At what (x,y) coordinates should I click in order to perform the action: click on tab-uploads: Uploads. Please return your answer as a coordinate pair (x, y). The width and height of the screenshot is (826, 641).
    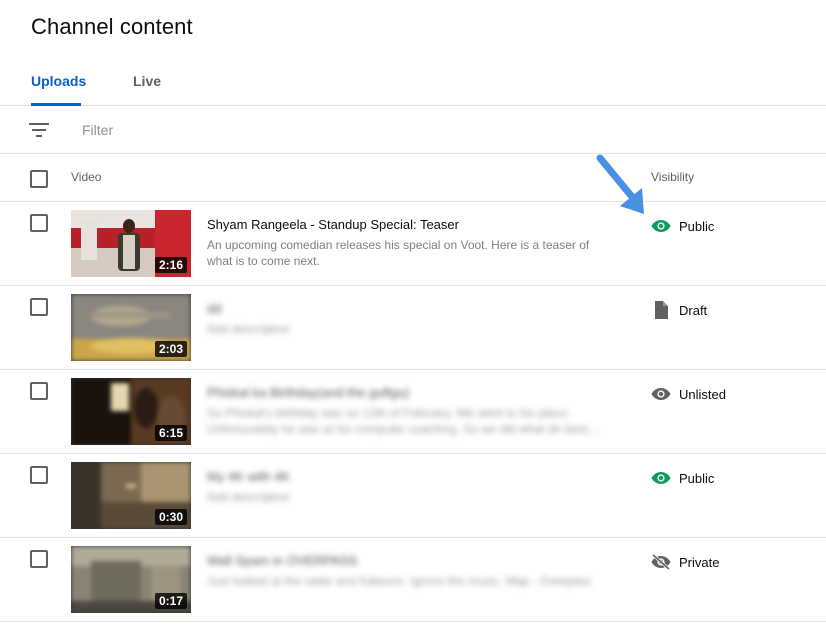
    Looking at the image, I should click on (58, 81).